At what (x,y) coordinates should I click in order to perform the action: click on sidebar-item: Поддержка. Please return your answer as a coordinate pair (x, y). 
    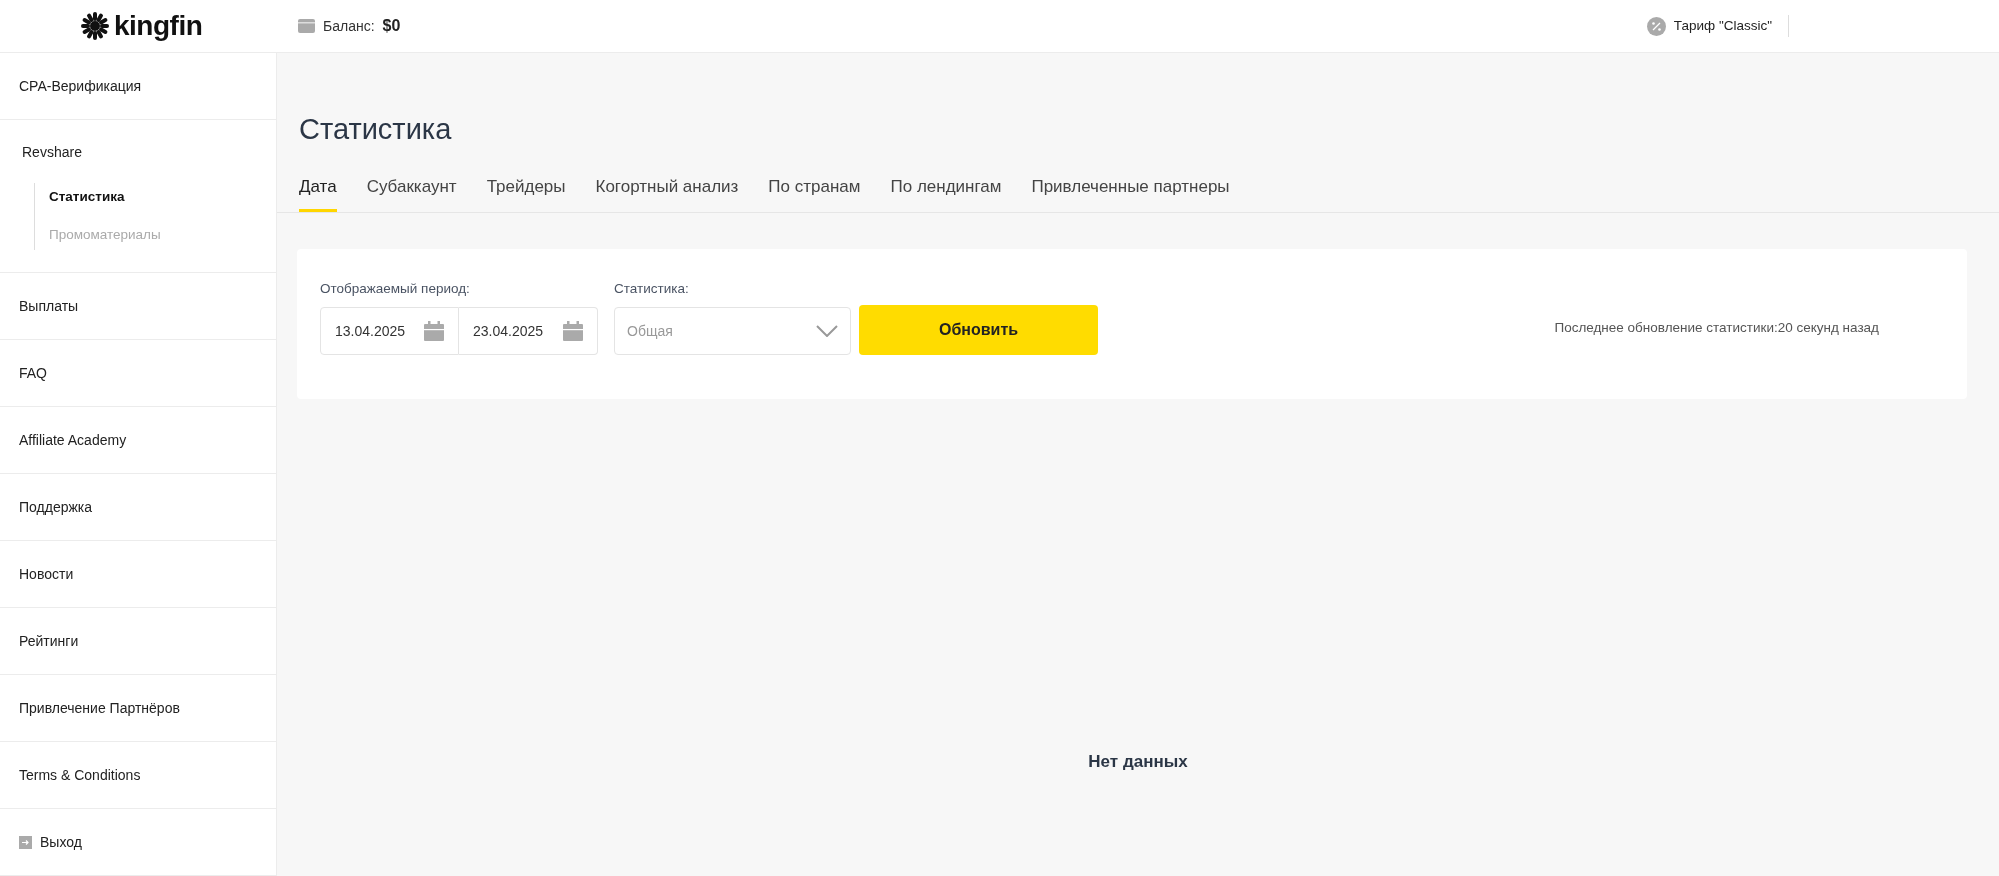
    Looking at the image, I should click on (56, 507).